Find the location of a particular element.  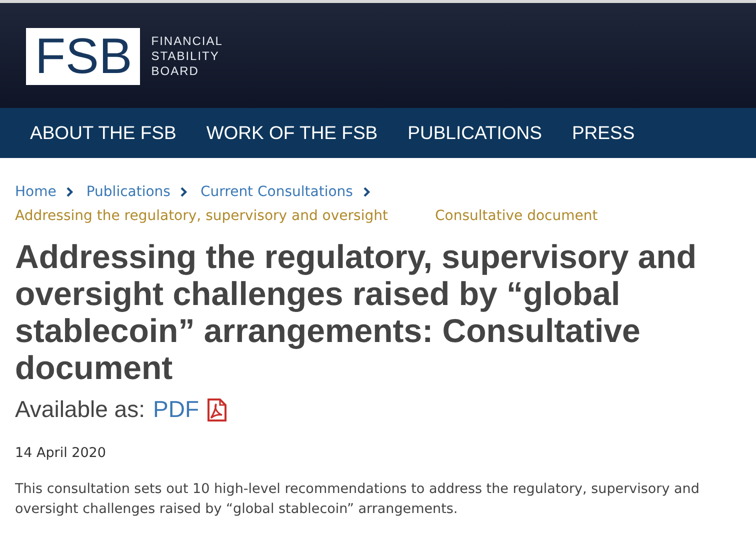

nav-item: WORK OF THE FSB is located at coordinates (292, 133).